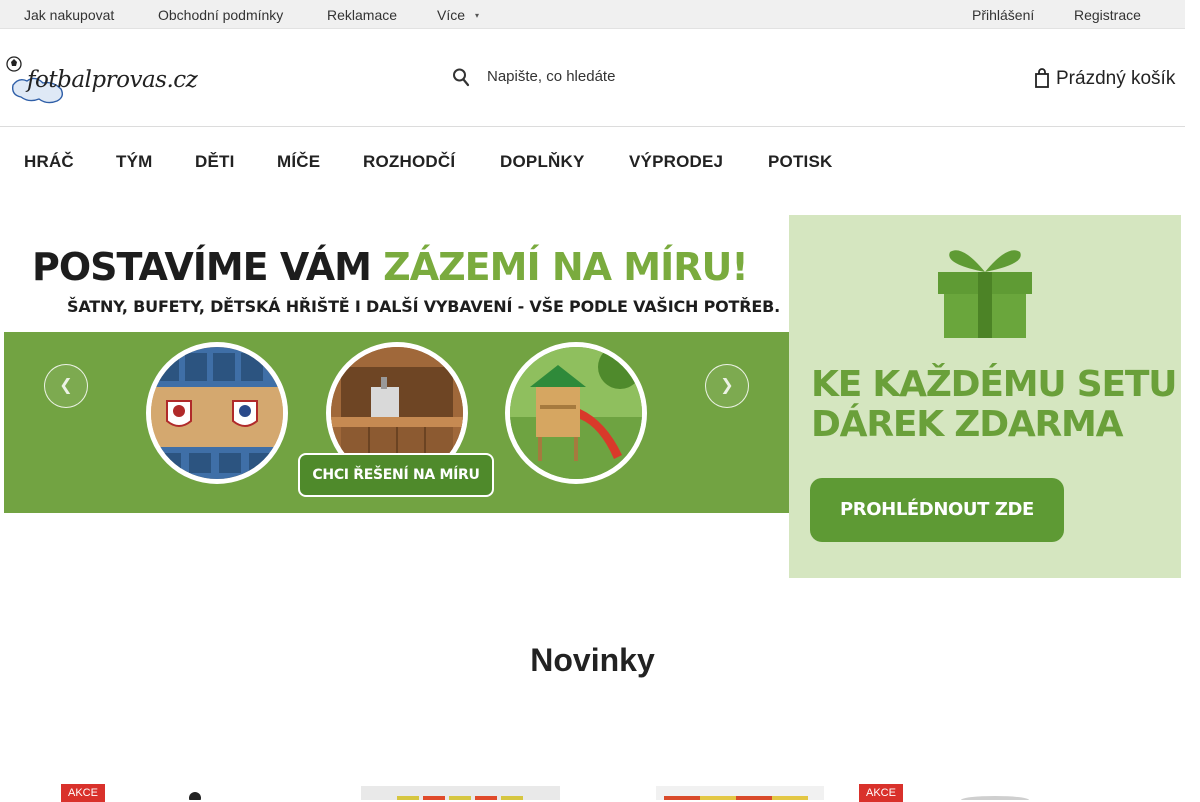 This screenshot has width=1200, height=802. I want to click on playground-image, so click(576, 413).